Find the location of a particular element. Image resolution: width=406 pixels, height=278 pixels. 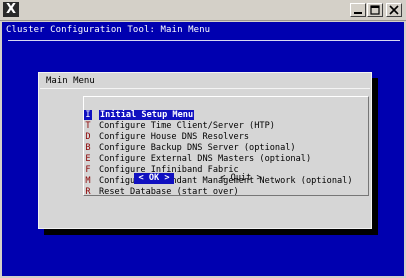

menu-item-label: Reset Database (start over) is located at coordinates (169, 192).